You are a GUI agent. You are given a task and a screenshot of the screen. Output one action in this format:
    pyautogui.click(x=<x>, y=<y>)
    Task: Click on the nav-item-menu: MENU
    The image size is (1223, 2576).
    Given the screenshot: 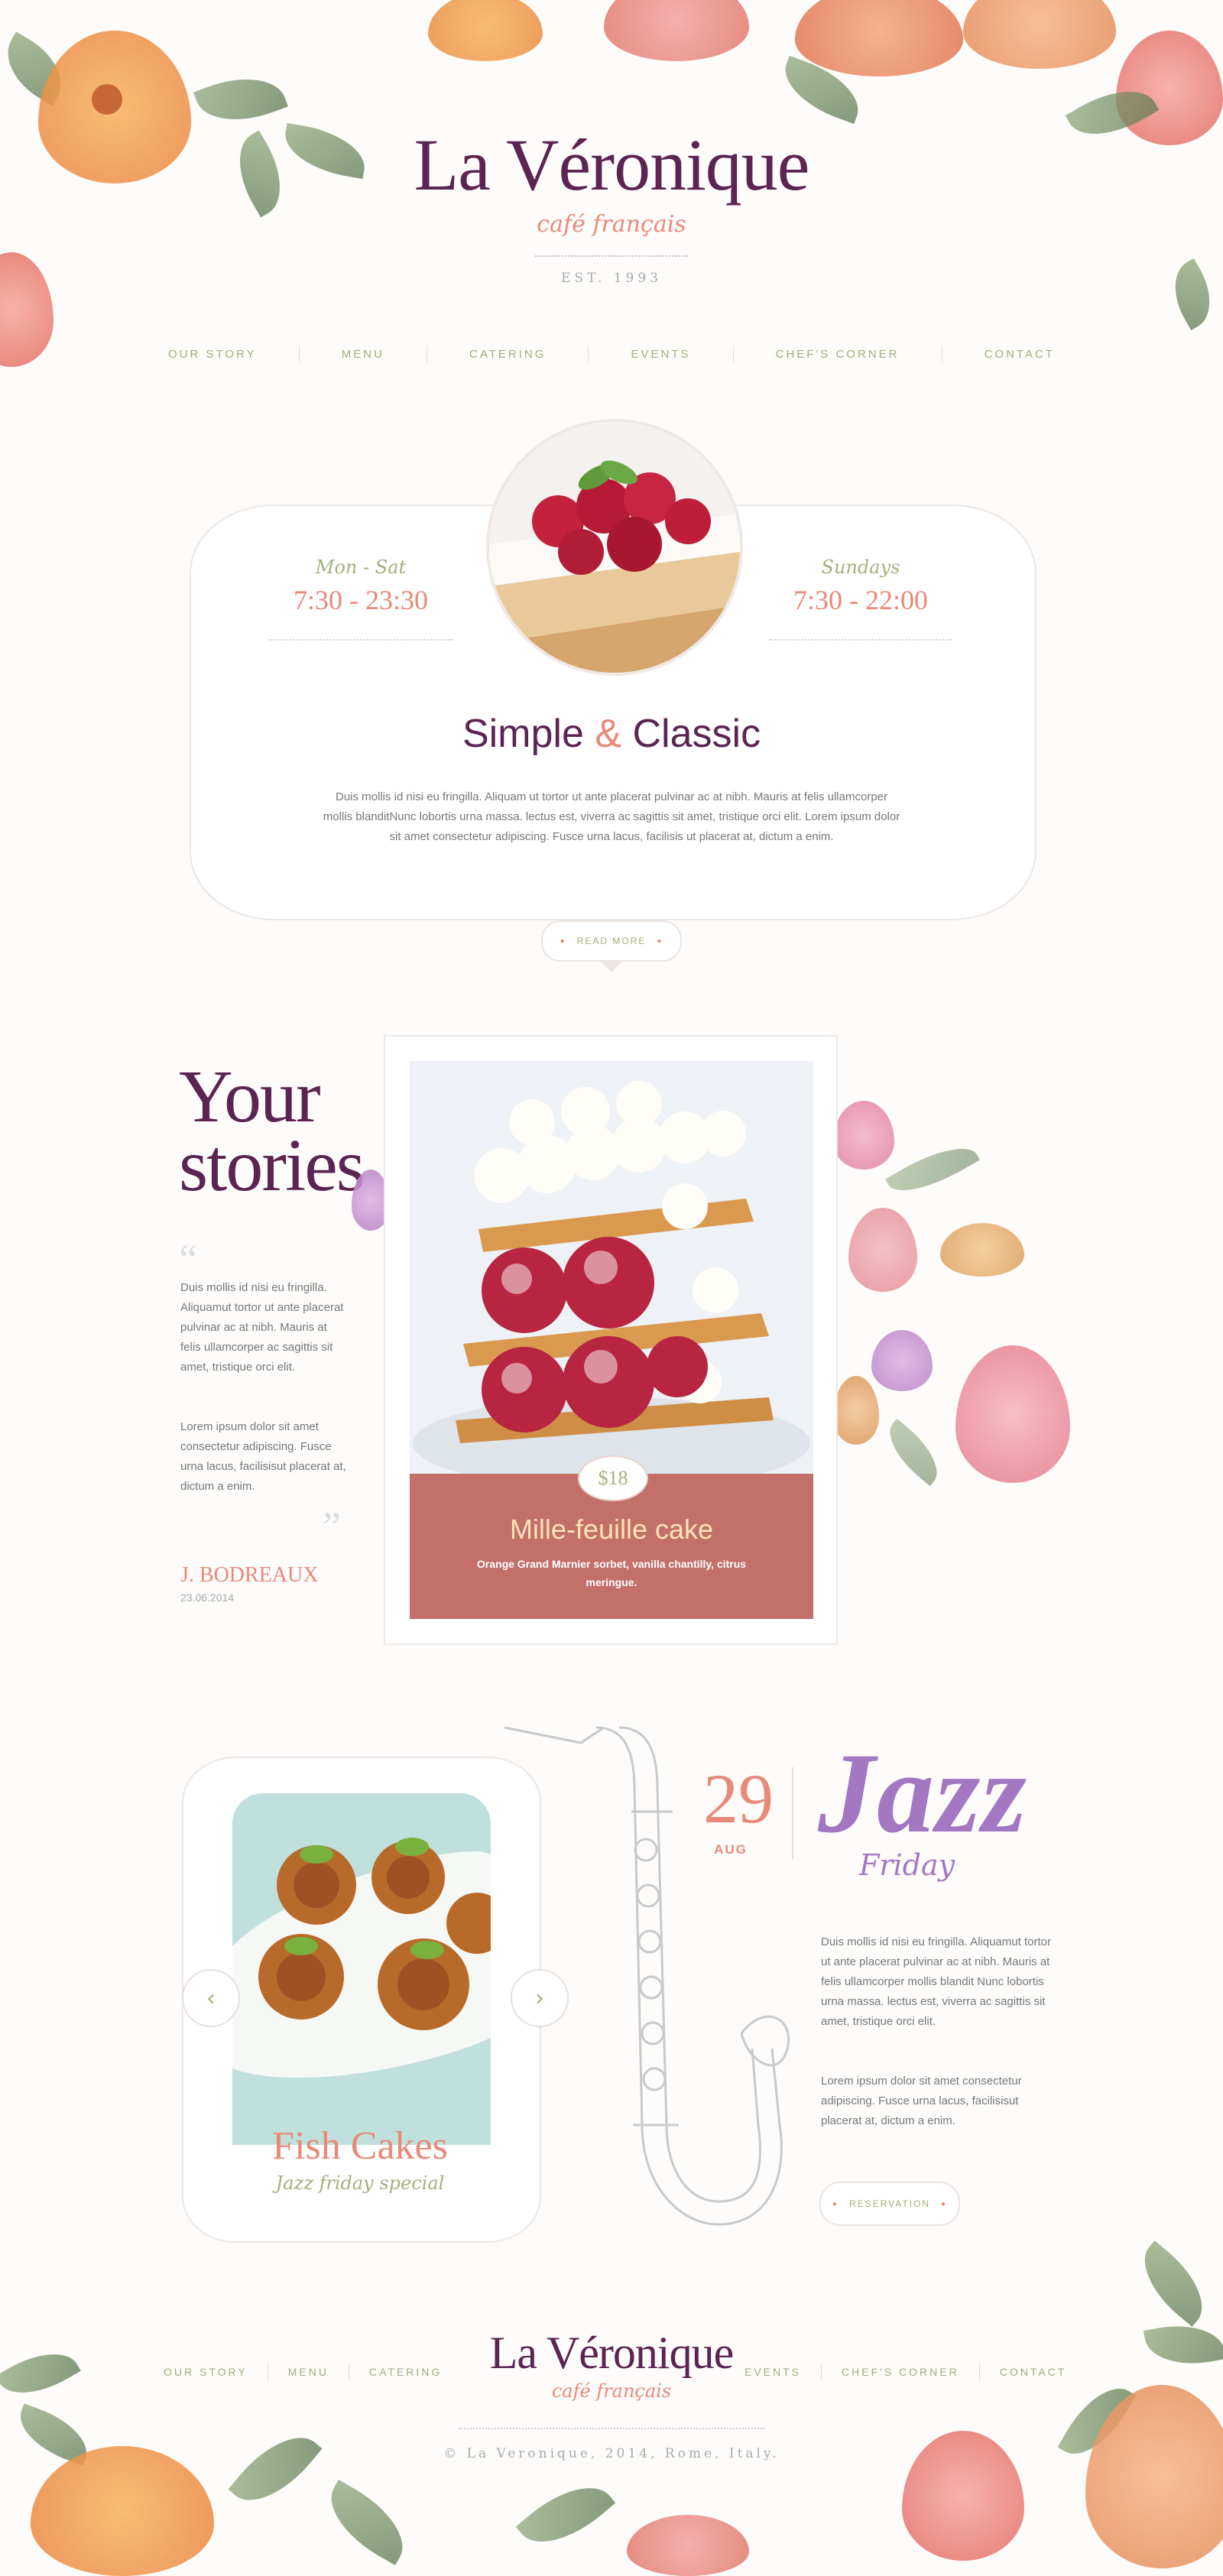 What is the action you would take?
    pyautogui.click(x=363, y=354)
    